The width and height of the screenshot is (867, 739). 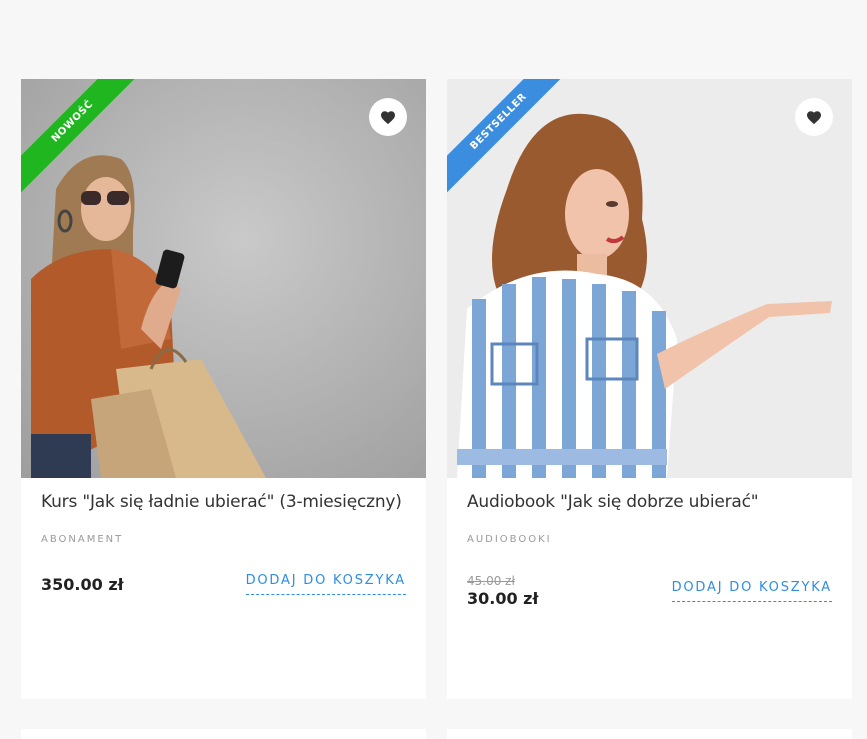 I want to click on product-old-price: 45.00 zł, so click(x=491, y=581).